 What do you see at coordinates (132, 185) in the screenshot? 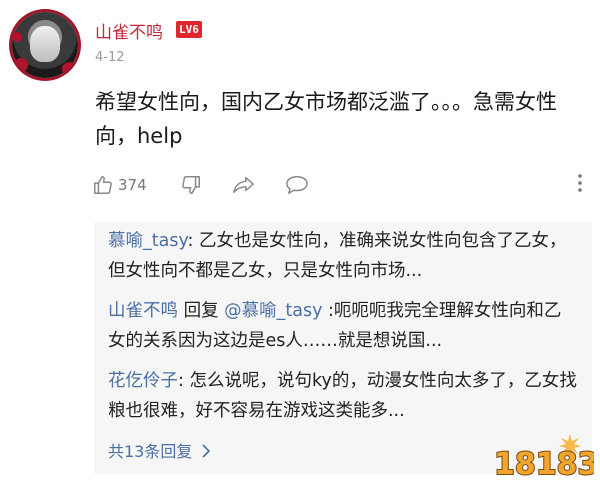
I see `like-count: 374` at bounding box center [132, 185].